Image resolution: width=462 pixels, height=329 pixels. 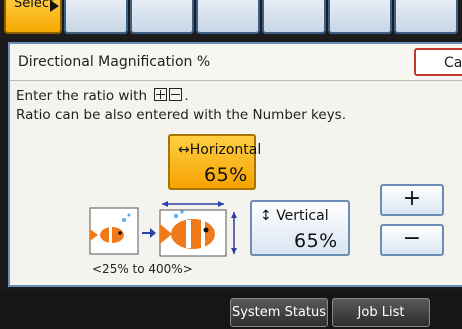 I want to click on select-tab-label: Select, so click(x=34, y=5).